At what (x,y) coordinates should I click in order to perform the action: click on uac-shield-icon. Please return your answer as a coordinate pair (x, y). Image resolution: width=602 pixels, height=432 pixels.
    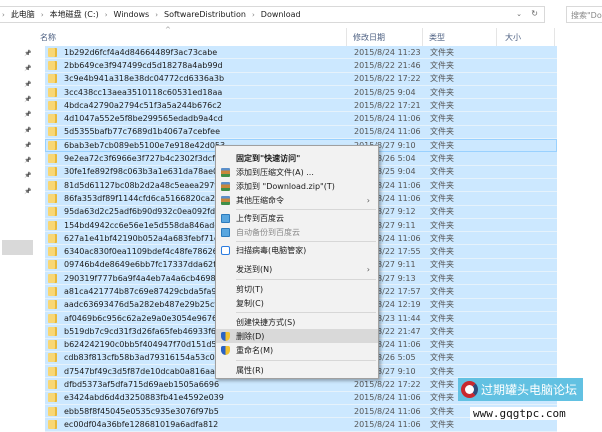
    Looking at the image, I should click on (225, 350).